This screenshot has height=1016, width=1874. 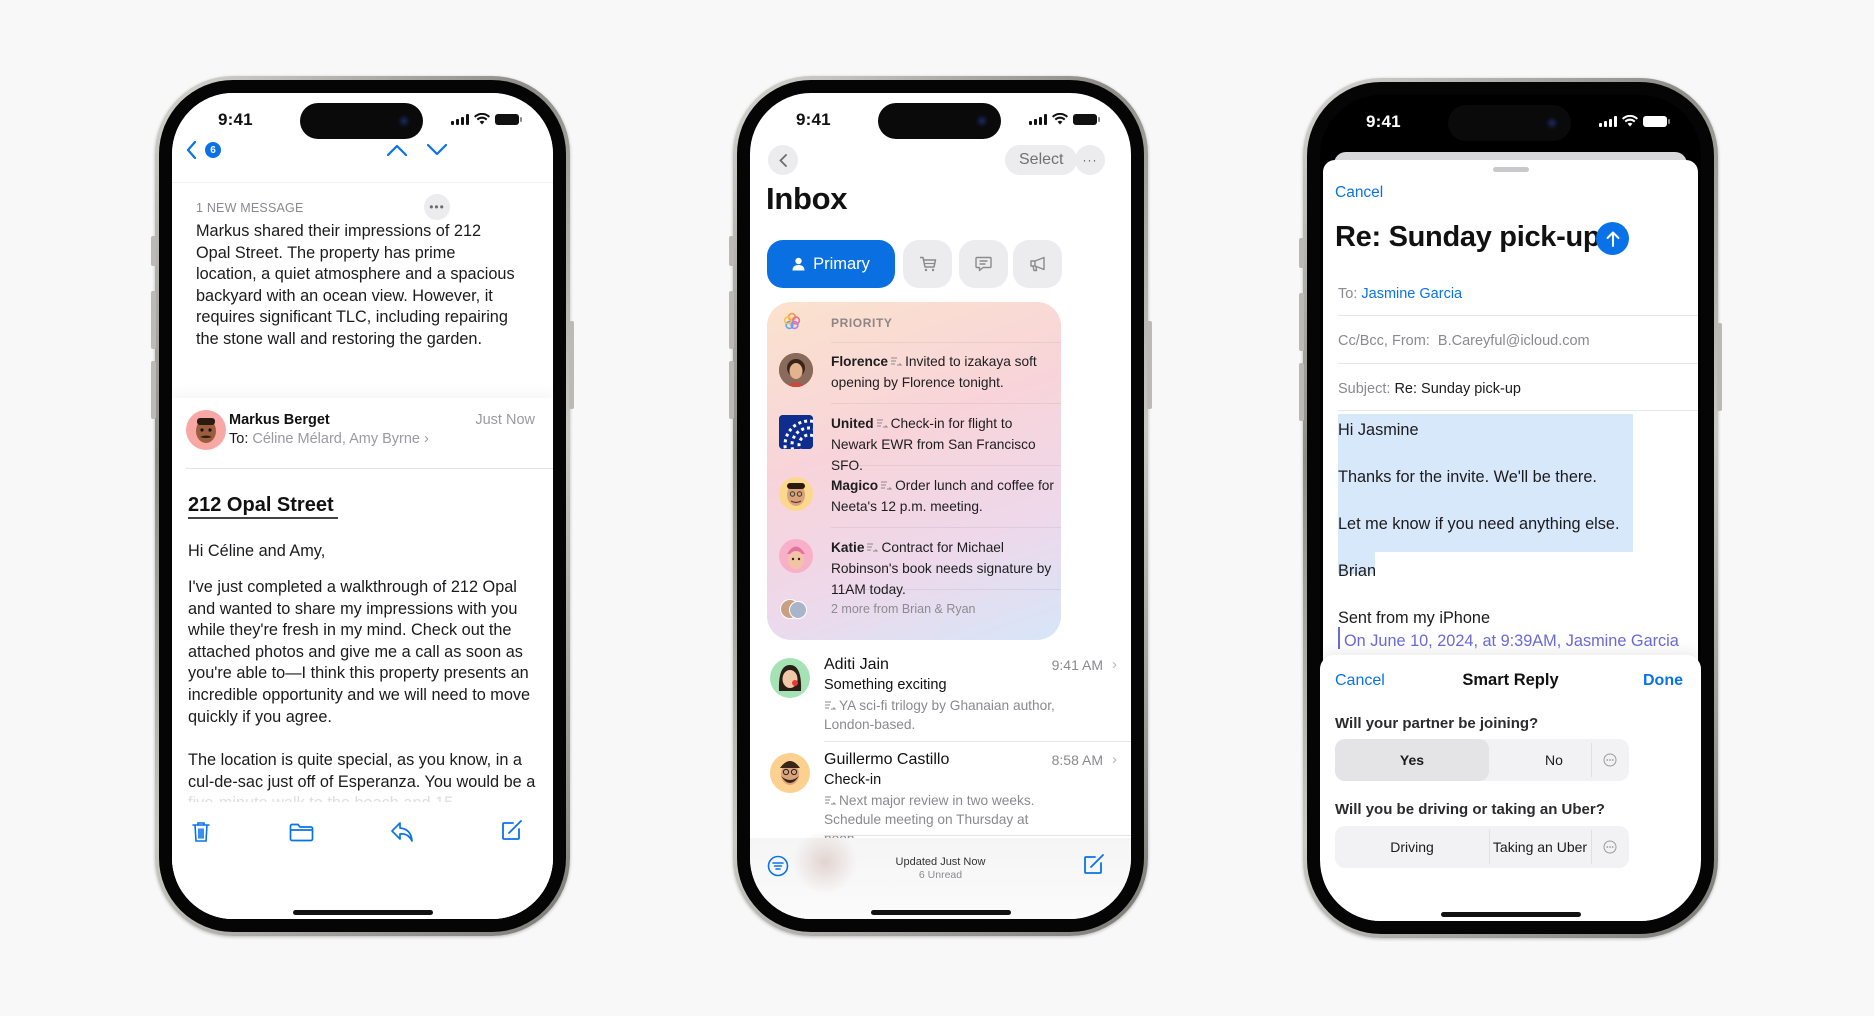 I want to click on tab-promotions, so click(x=1037, y=264).